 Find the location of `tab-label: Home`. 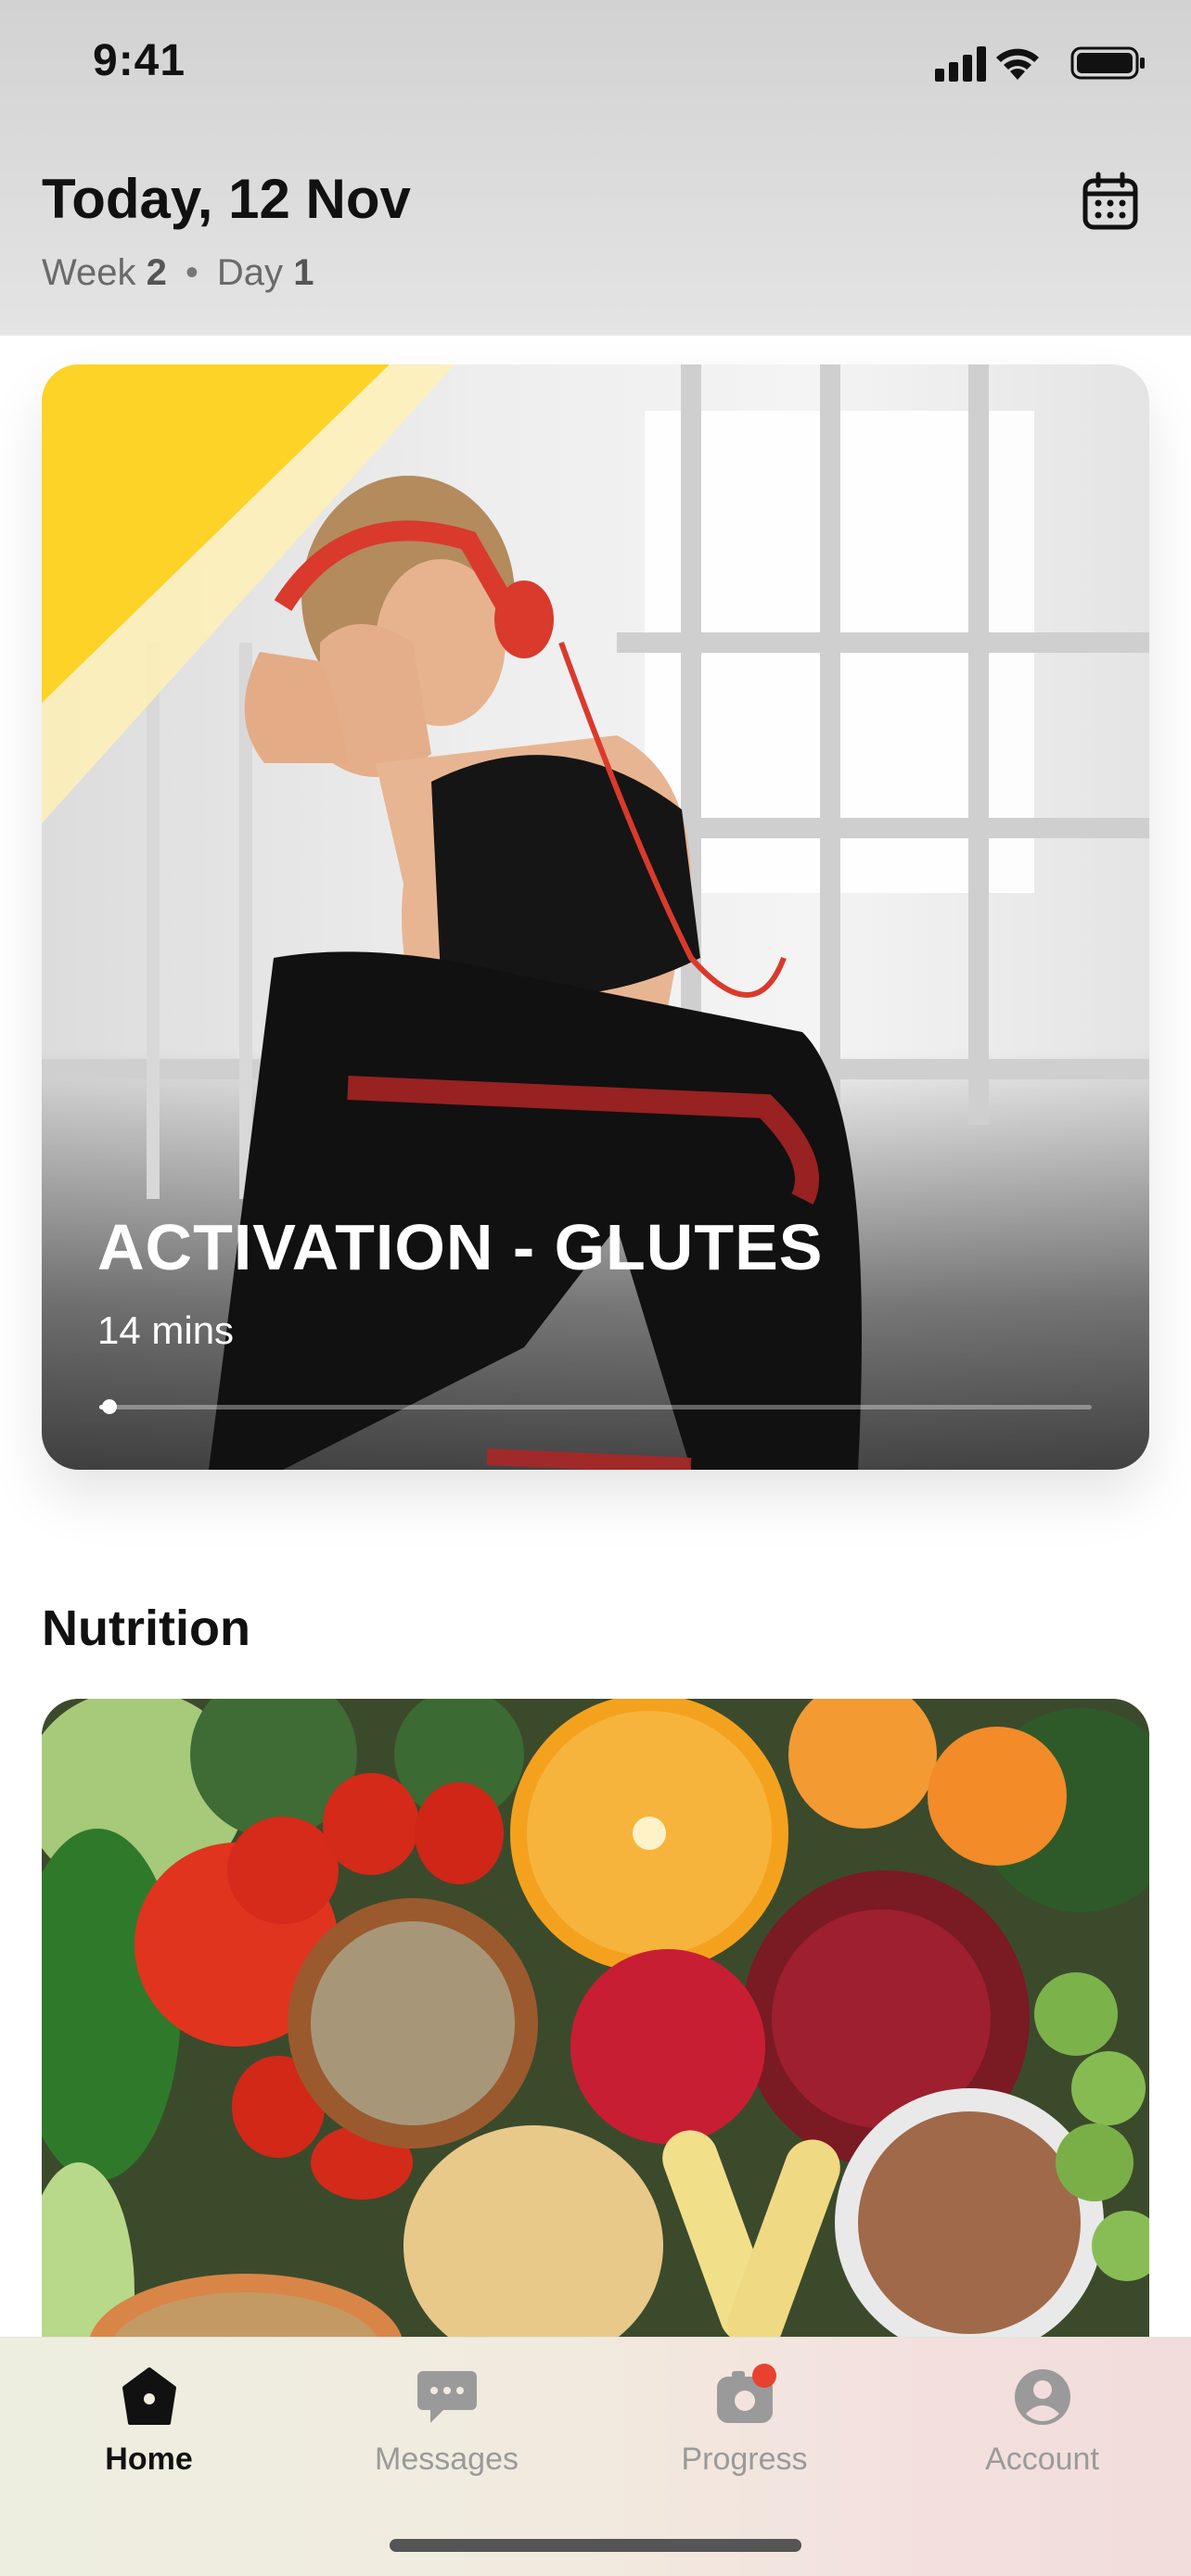

tab-label: Home is located at coordinates (149, 2460).